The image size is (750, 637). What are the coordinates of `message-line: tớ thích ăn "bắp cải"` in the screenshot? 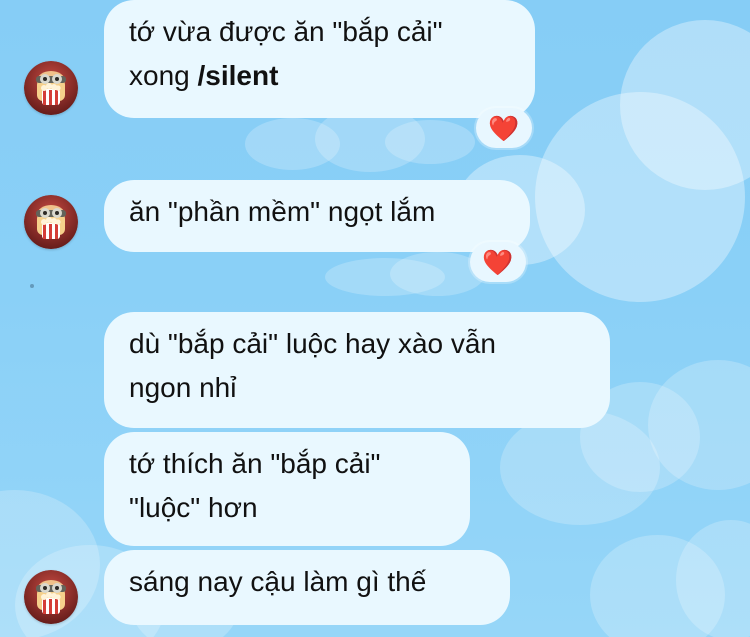 It's located at (255, 463).